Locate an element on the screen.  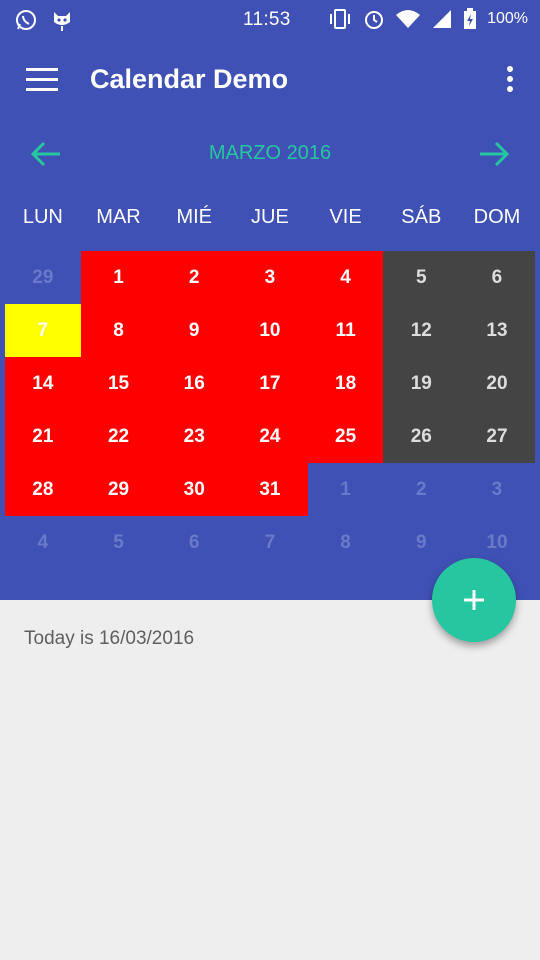
app-title: Calendar Demo is located at coordinates (189, 79).